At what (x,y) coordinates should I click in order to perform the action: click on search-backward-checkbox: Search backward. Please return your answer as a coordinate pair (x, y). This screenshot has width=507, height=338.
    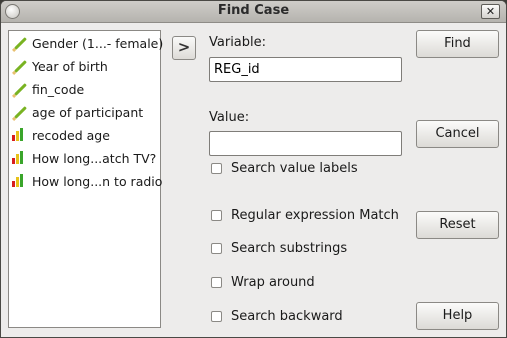
    Looking at the image, I should click on (277, 316).